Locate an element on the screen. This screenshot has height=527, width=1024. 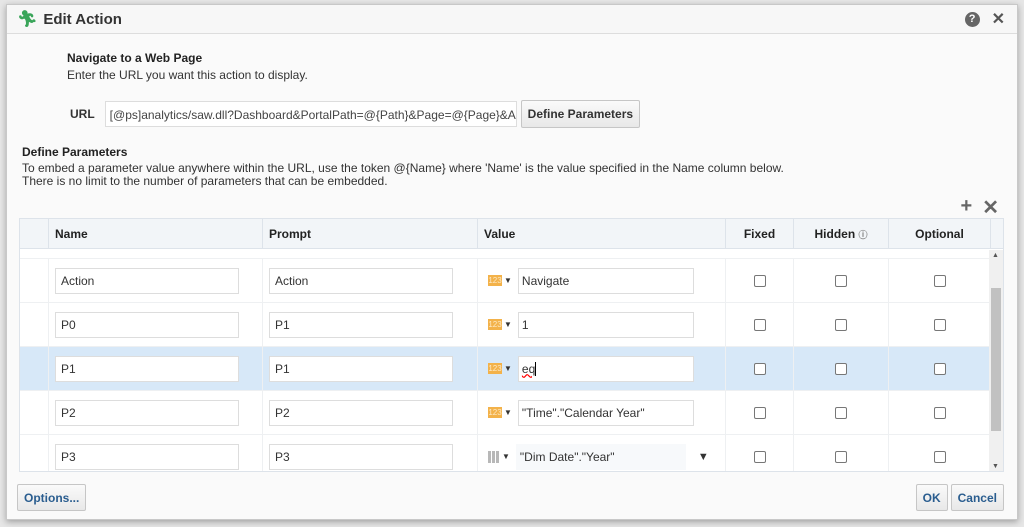
info-icon: ⓘ is located at coordinates (863, 235).